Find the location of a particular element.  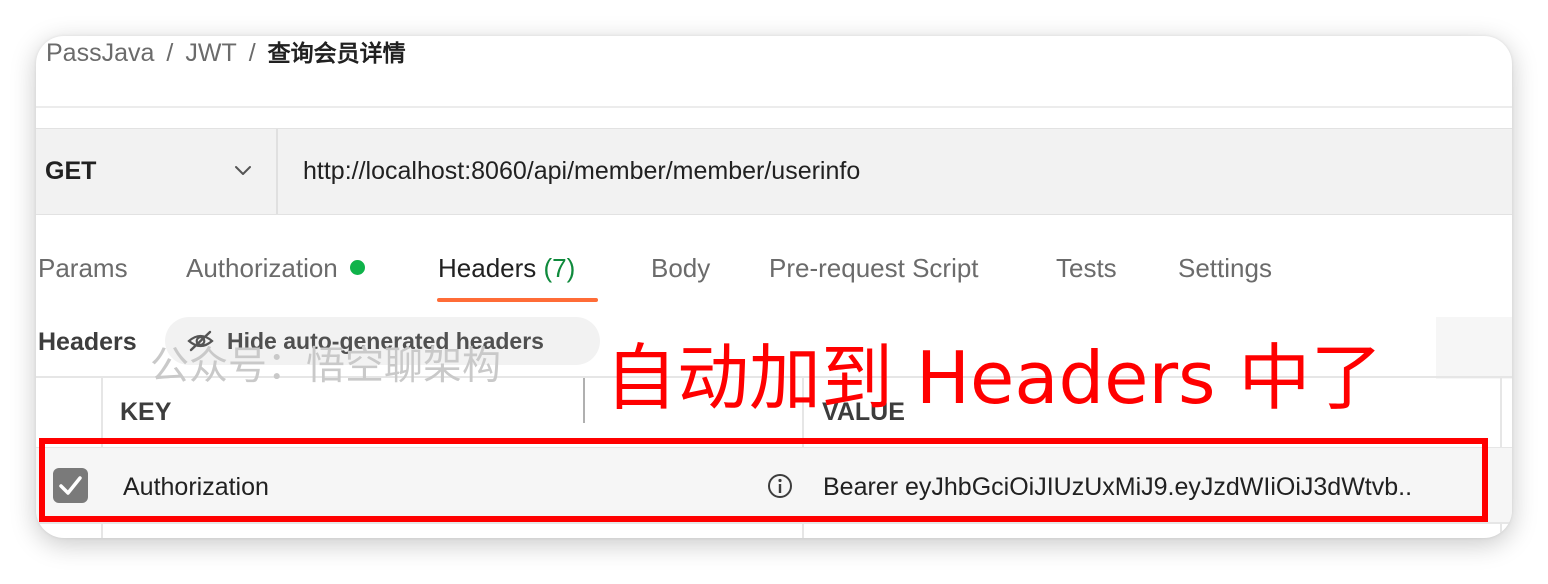

status-dot-icon is located at coordinates (357, 267).